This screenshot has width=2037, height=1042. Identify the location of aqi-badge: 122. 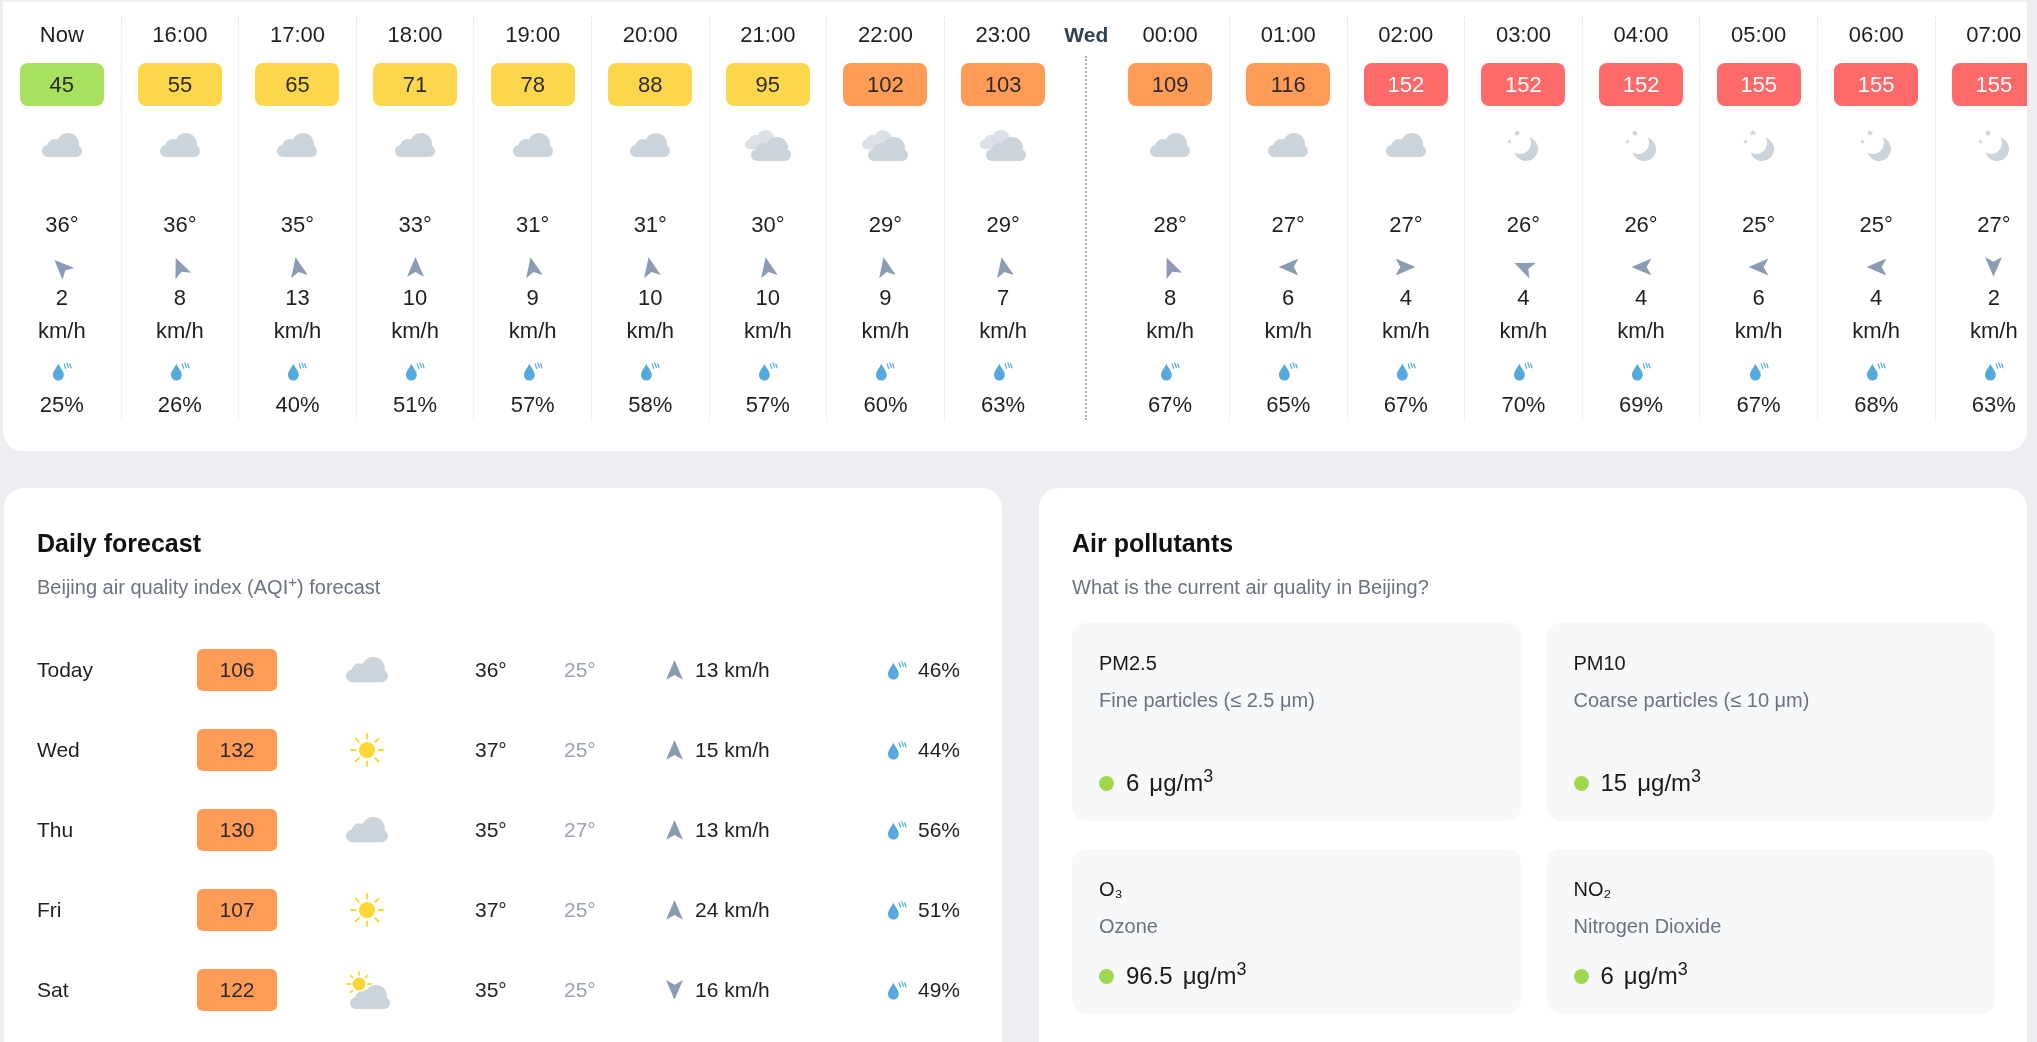
(237, 990).